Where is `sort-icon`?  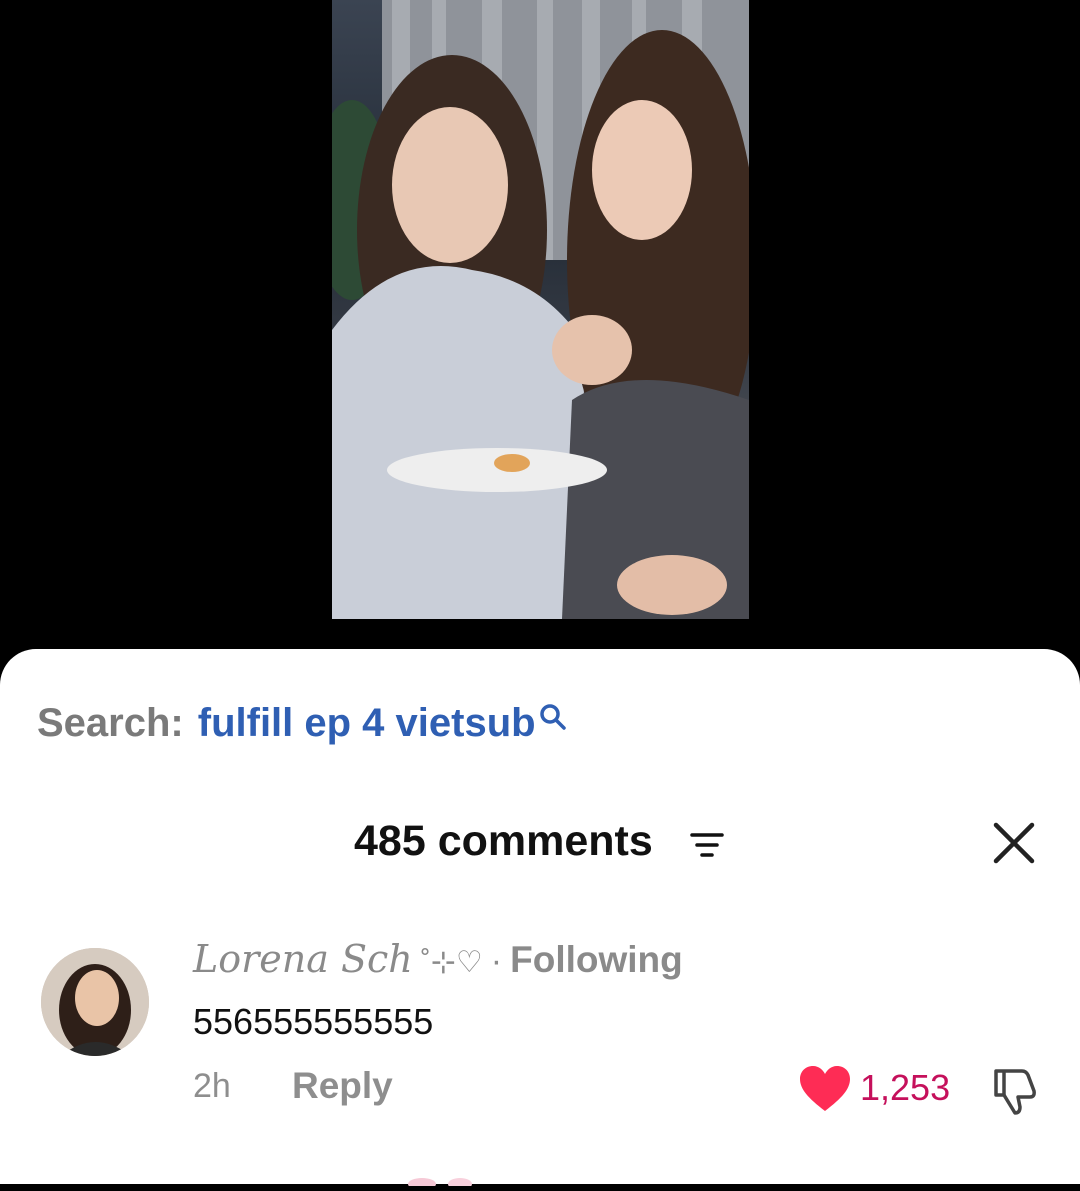
sort-icon is located at coordinates (707, 847).